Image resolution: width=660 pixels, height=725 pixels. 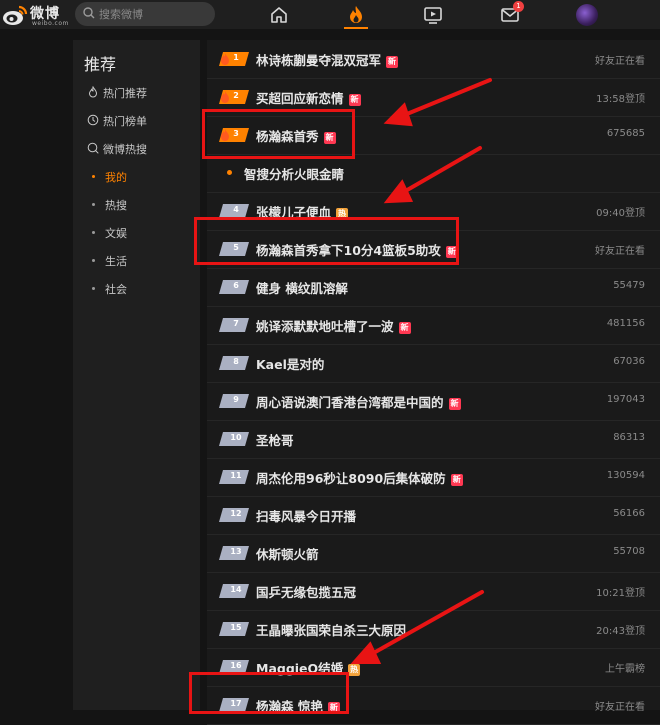 What do you see at coordinates (587, 15) in the screenshot?
I see `user-avatar` at bounding box center [587, 15].